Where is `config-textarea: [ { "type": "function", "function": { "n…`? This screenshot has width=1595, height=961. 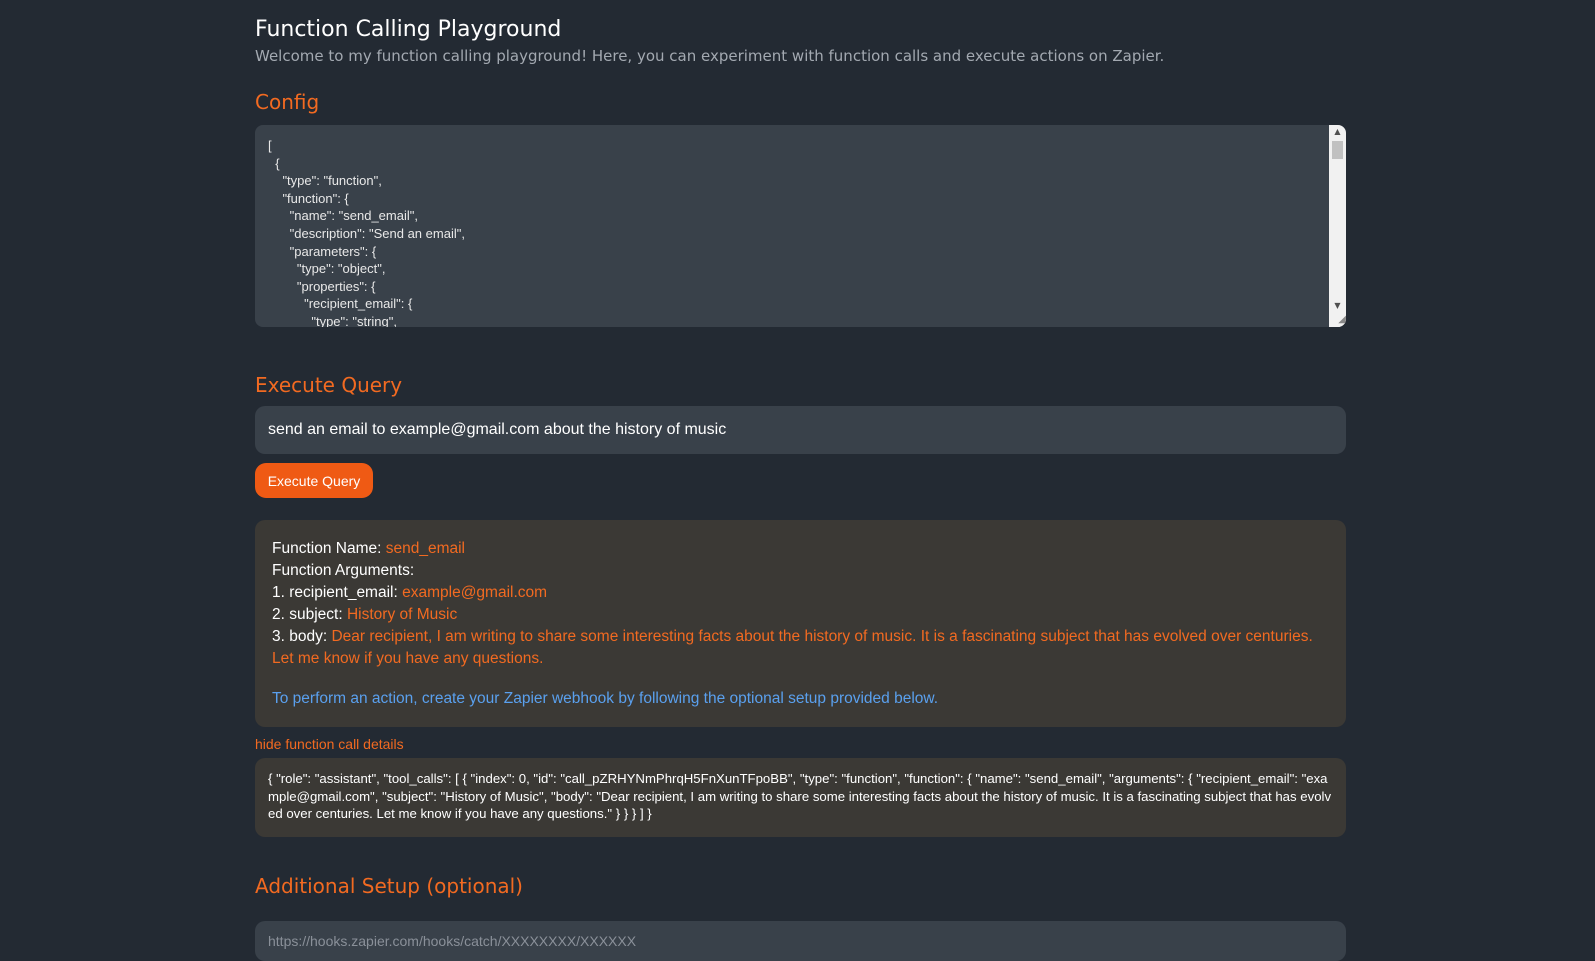
config-textarea: [ { "type": "function", "function": { "n… is located at coordinates (800, 226).